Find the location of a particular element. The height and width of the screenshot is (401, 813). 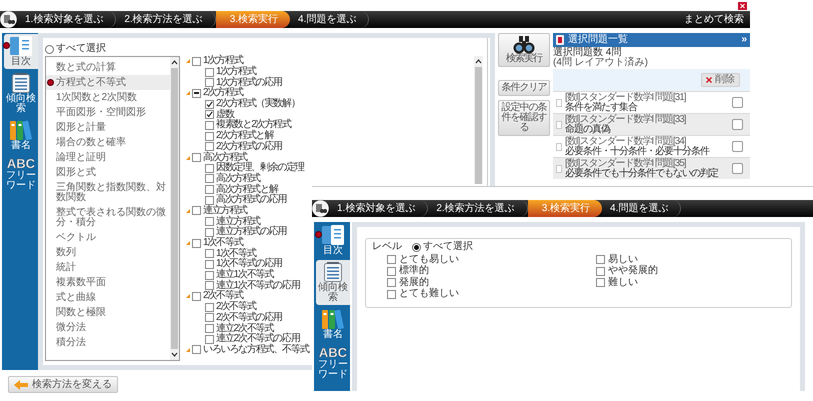

action-button: 条件クリア is located at coordinates (524, 88).